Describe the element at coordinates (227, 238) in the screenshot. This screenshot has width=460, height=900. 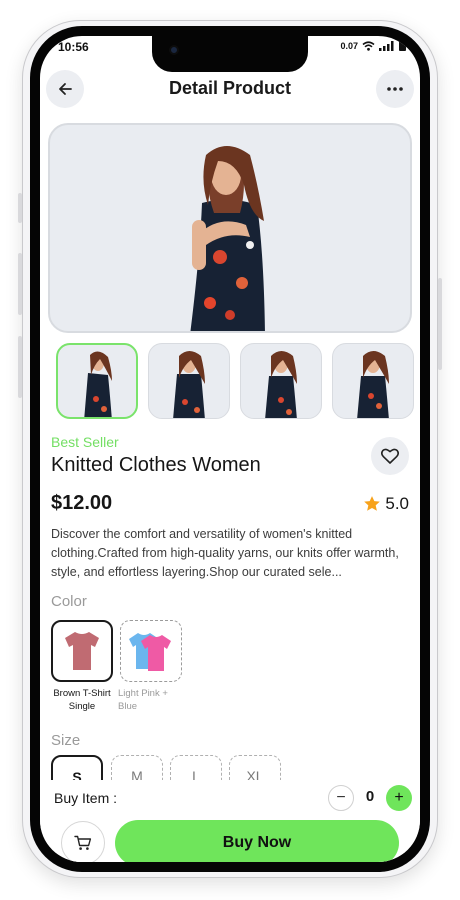
I see `model-photo` at that location.